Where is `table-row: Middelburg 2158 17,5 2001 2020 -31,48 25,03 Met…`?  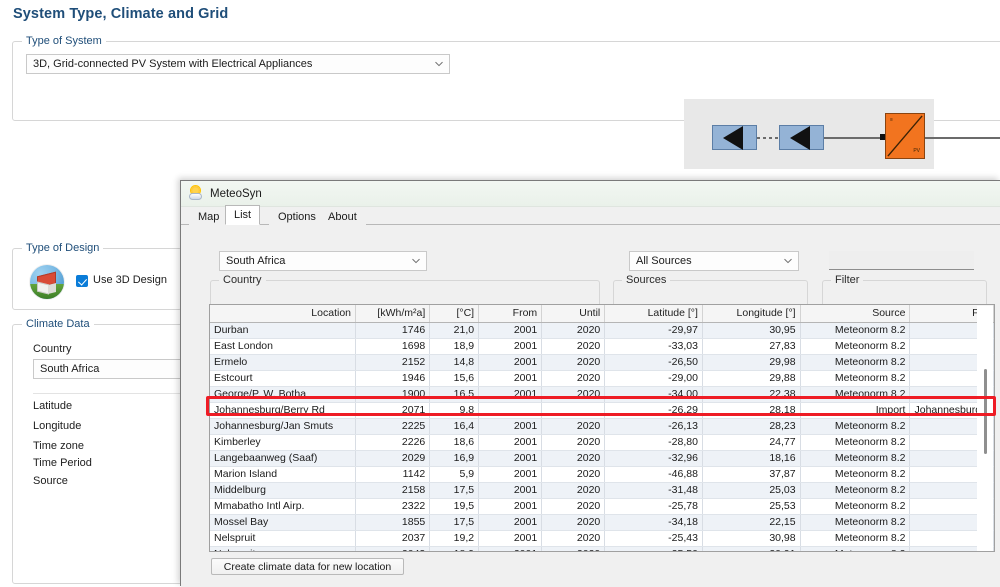 table-row: Middelburg 2158 17,5 2001 2020 -31,48 25,03 Met… is located at coordinates (602, 490).